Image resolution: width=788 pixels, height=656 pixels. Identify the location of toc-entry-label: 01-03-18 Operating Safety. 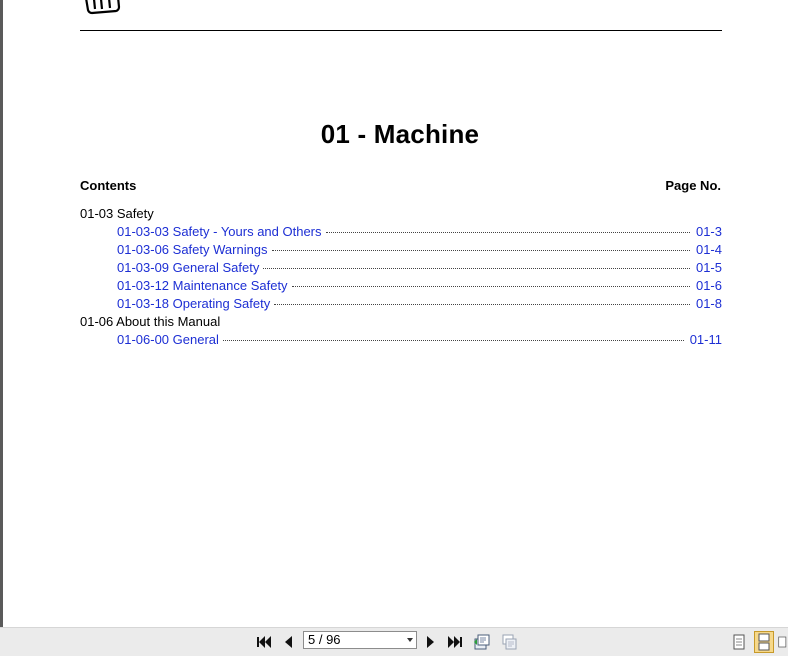
(194, 303).